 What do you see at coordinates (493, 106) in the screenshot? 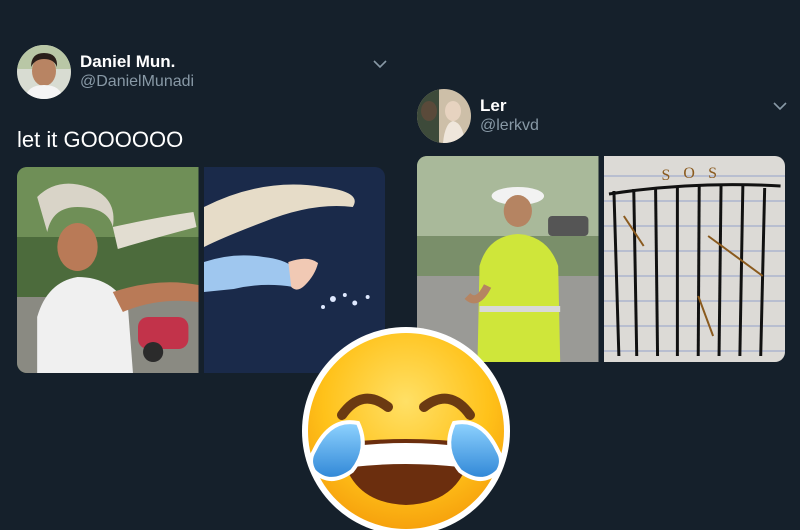
I see `display-name: Ler` at bounding box center [493, 106].